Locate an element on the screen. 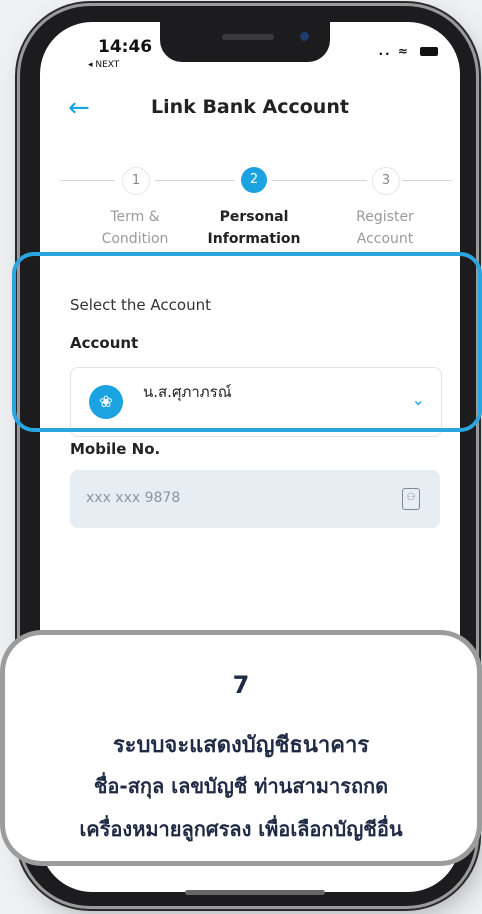 This screenshot has height=914, width=482. signal-icon: .. is located at coordinates (385, 51).